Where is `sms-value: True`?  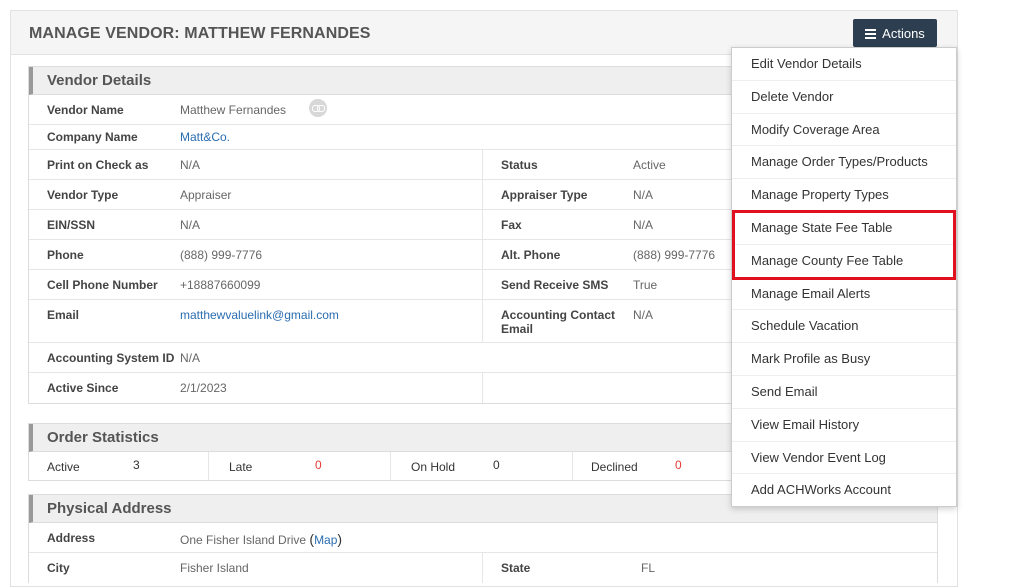
sms-value: True is located at coordinates (645, 285).